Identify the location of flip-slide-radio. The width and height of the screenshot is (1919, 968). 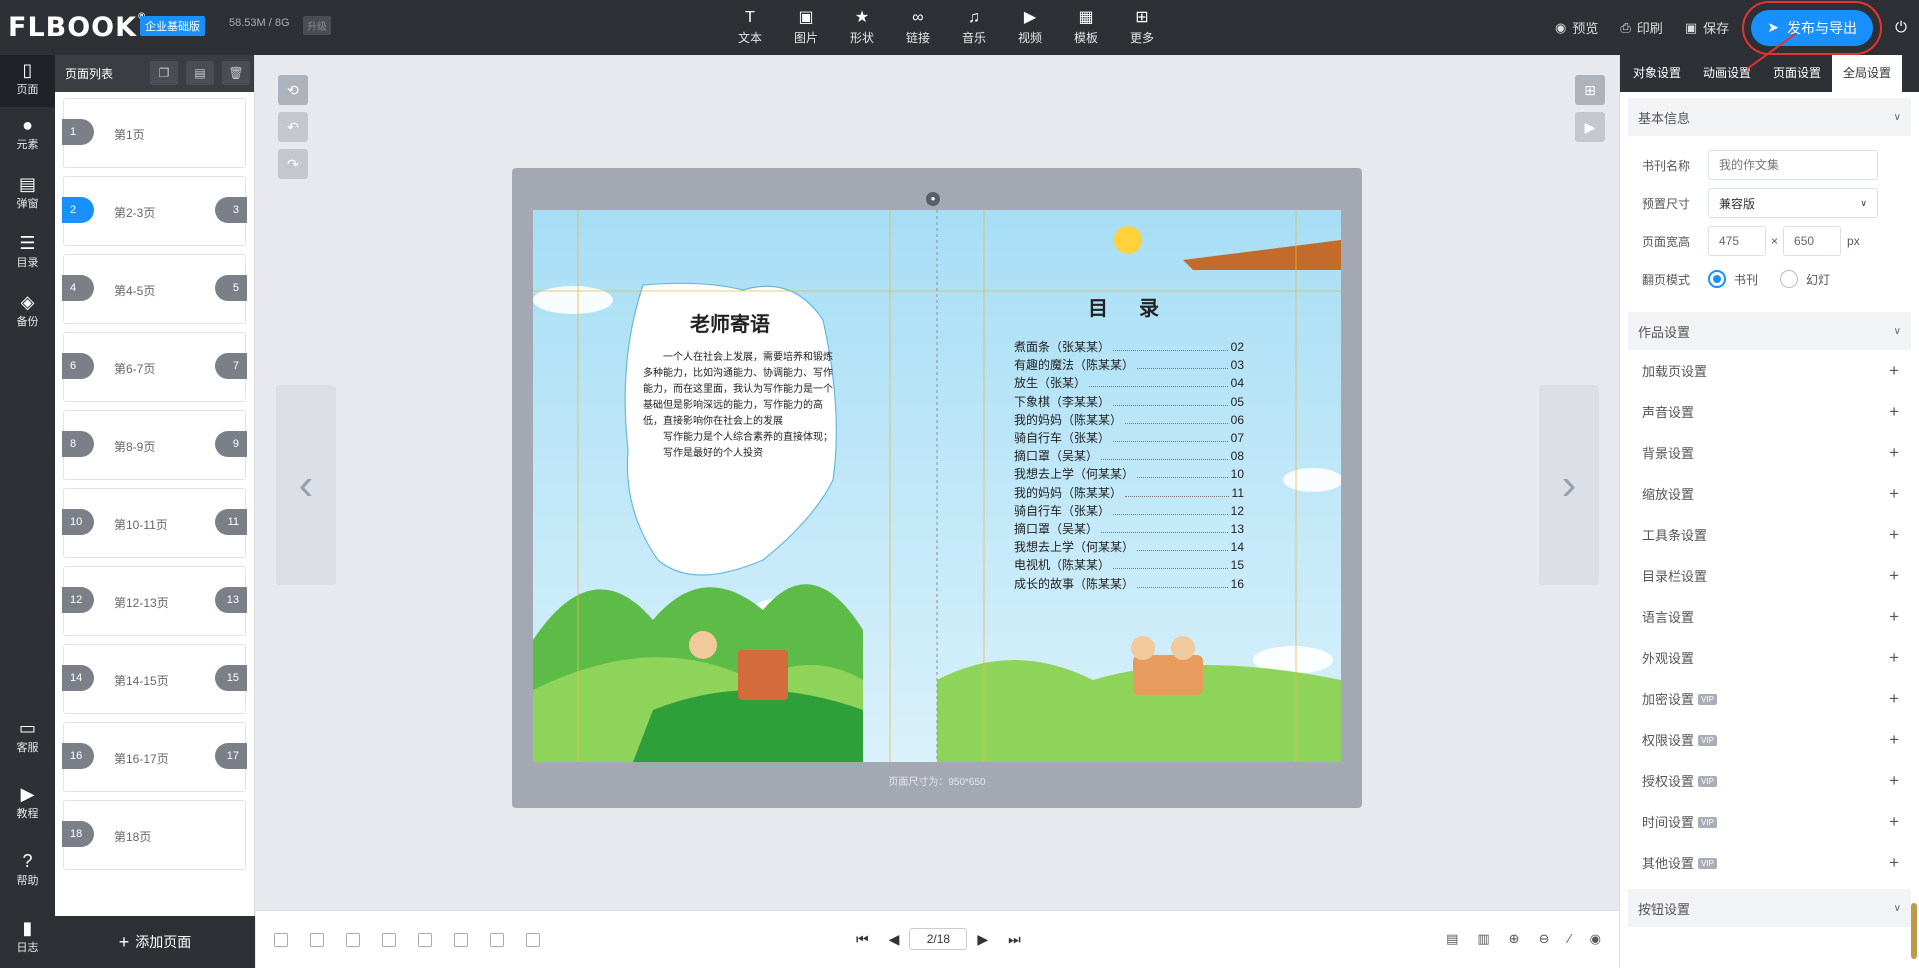
(1789, 279).